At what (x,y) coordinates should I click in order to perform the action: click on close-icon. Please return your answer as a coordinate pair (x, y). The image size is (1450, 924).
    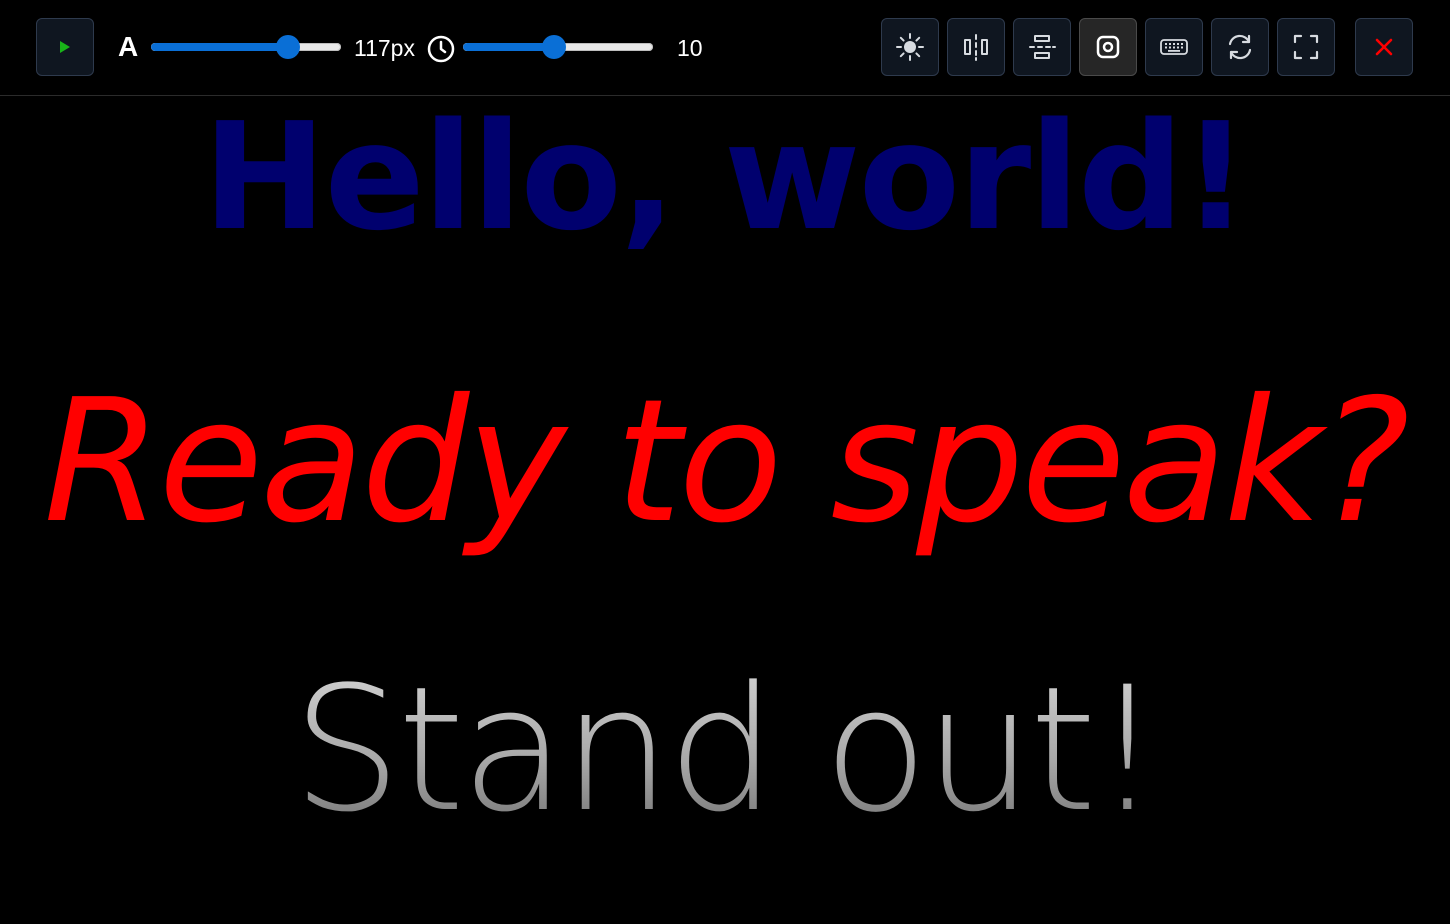
    Looking at the image, I should click on (1384, 47).